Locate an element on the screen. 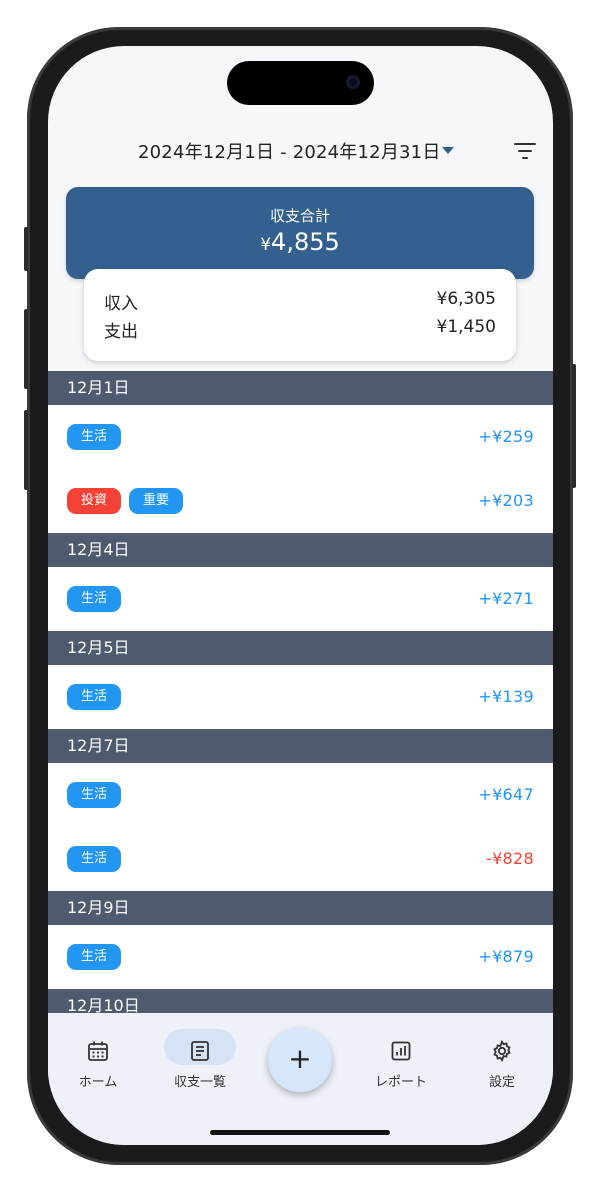 This screenshot has height=1191, width=600. calendar-icon is located at coordinates (98, 1051).